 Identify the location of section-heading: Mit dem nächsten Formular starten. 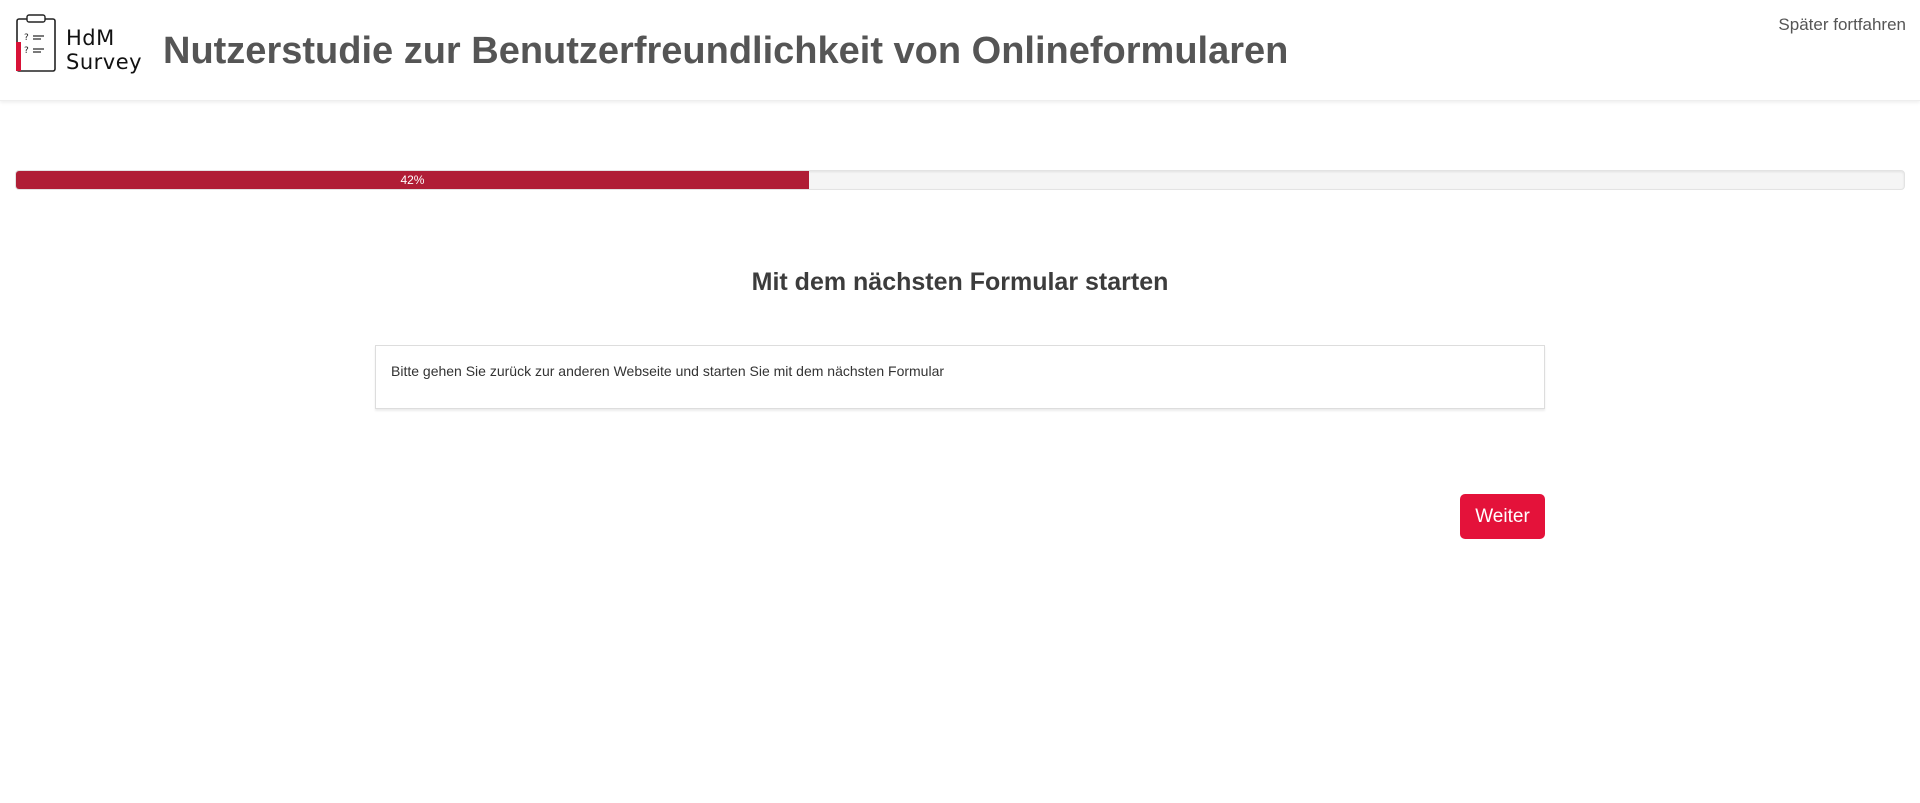
(960, 282).